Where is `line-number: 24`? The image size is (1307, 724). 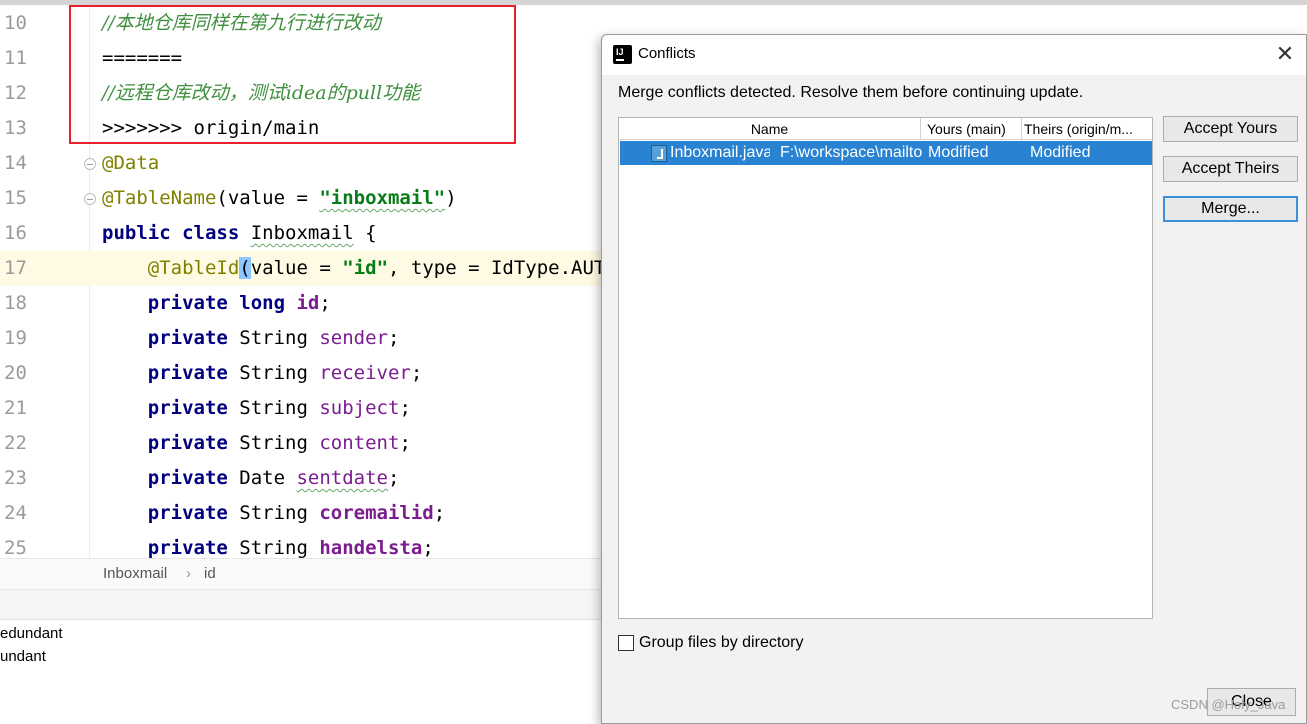
line-number: 24 is located at coordinates (15, 513).